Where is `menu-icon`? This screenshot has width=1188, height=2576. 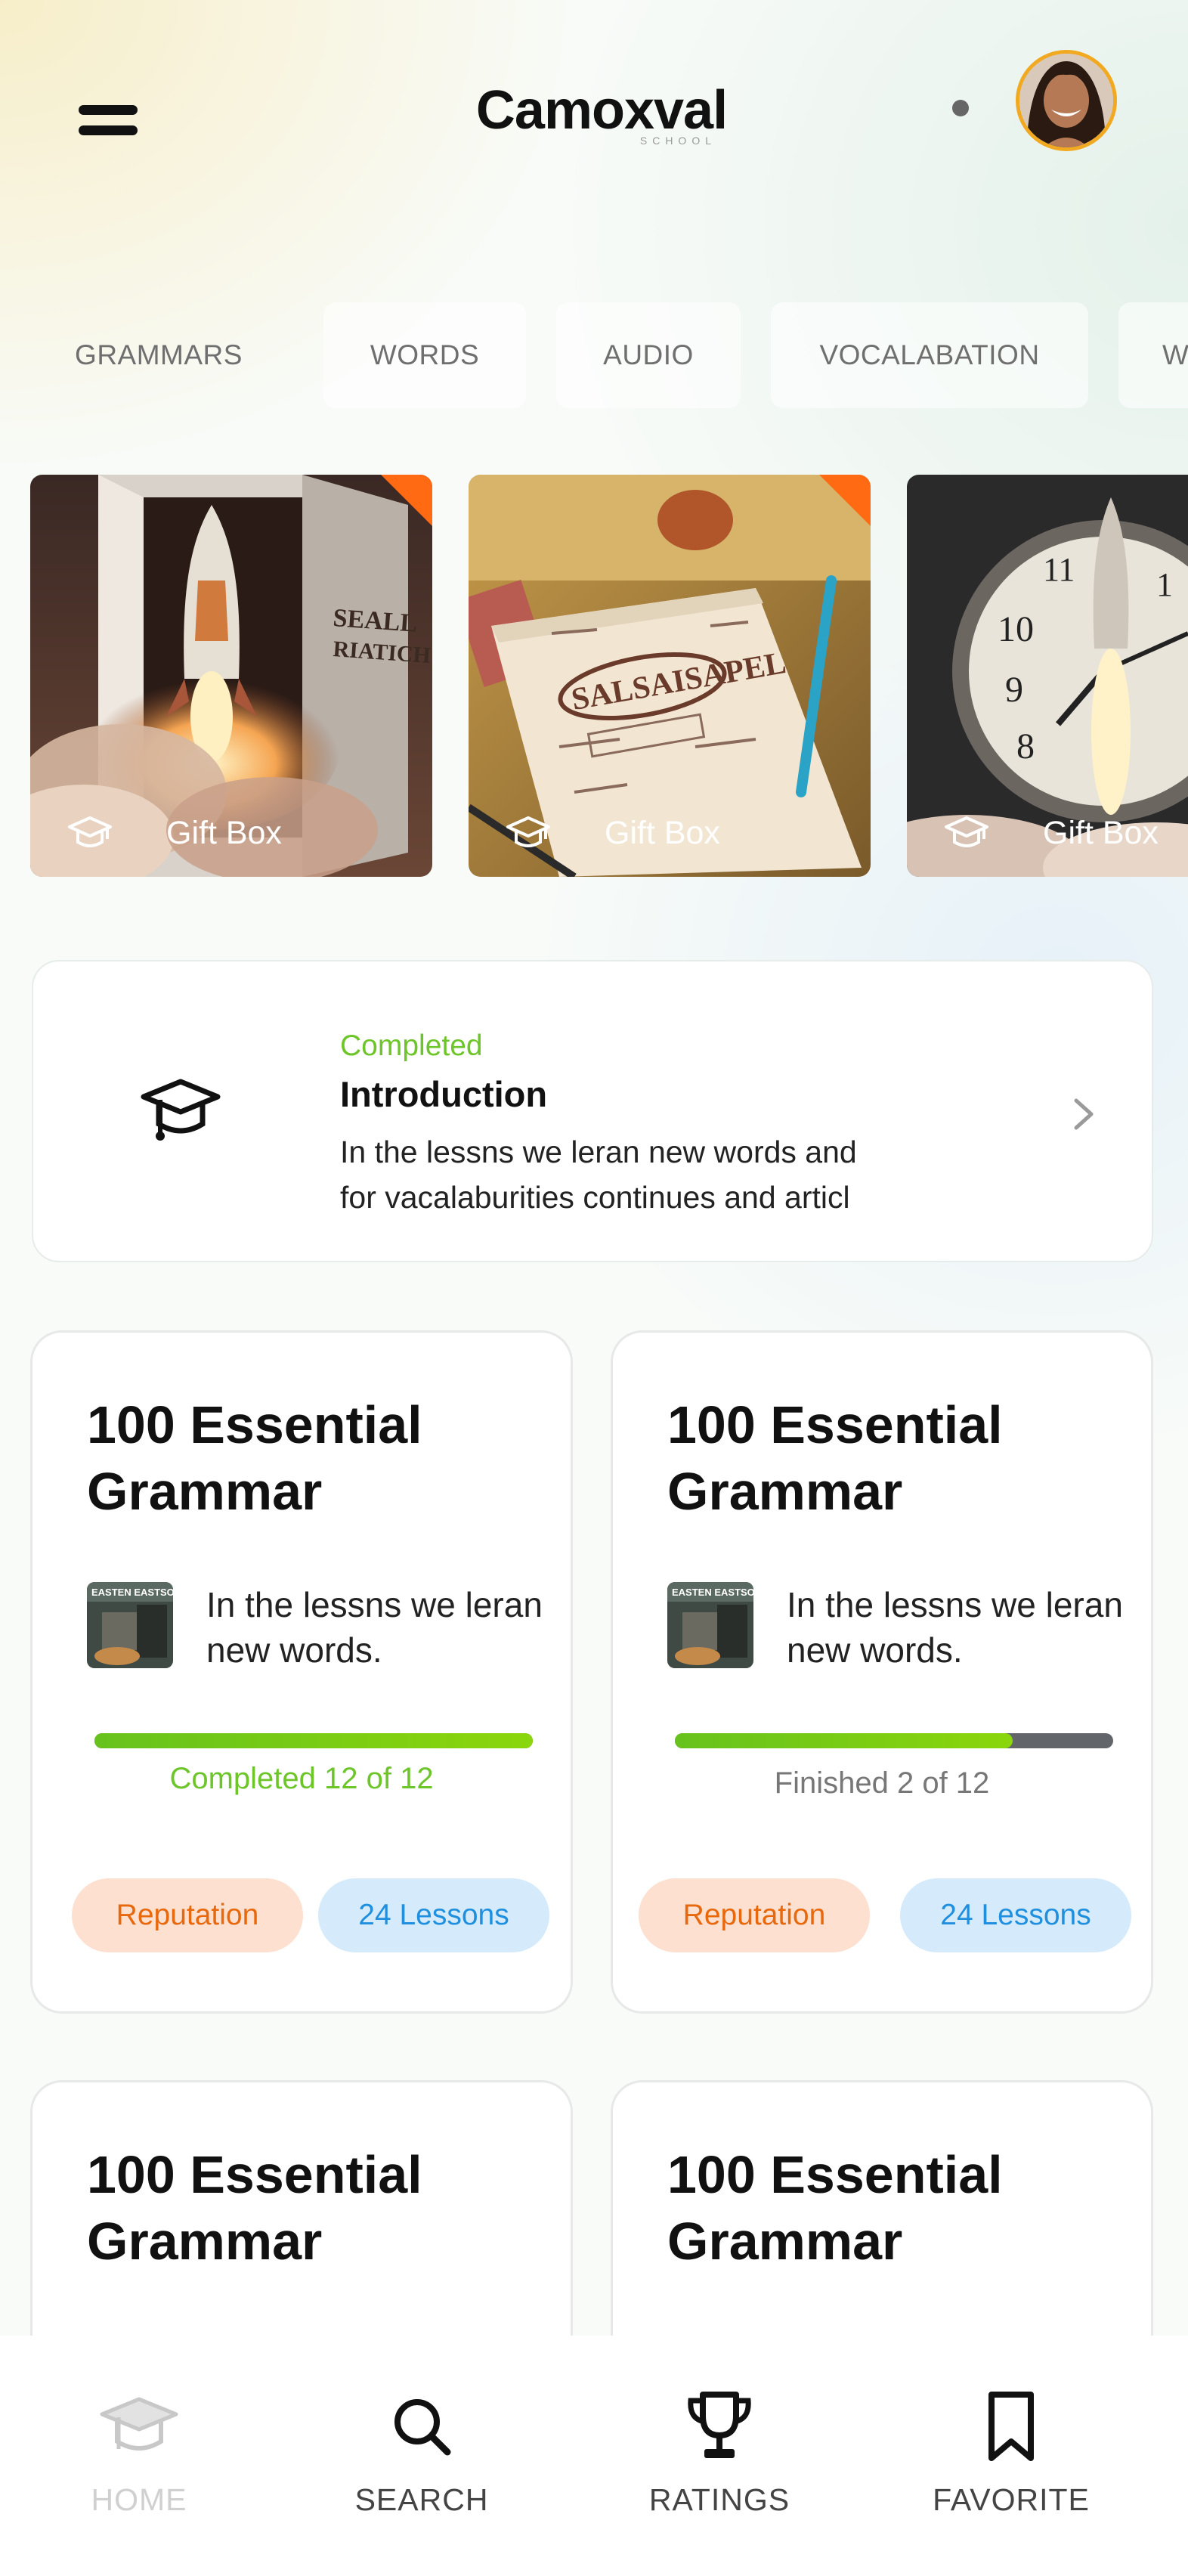 menu-icon is located at coordinates (108, 121).